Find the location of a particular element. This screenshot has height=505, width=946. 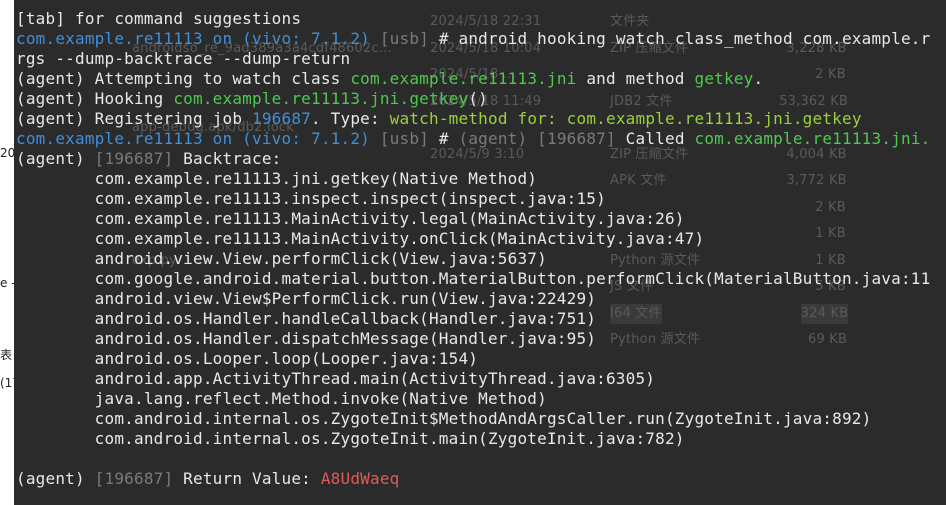

terminal-text-segment: 196687 is located at coordinates (281, 118).